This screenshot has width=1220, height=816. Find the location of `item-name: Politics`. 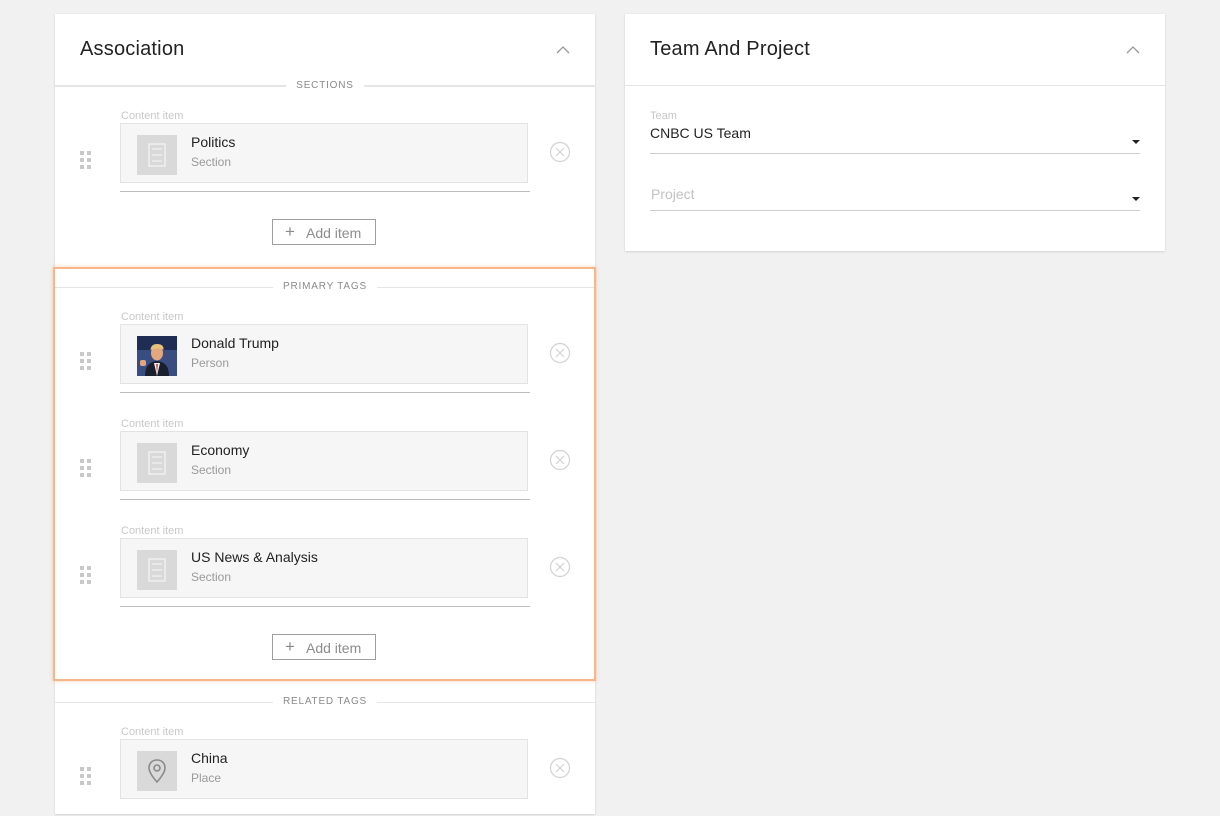

item-name: Politics is located at coordinates (213, 142).